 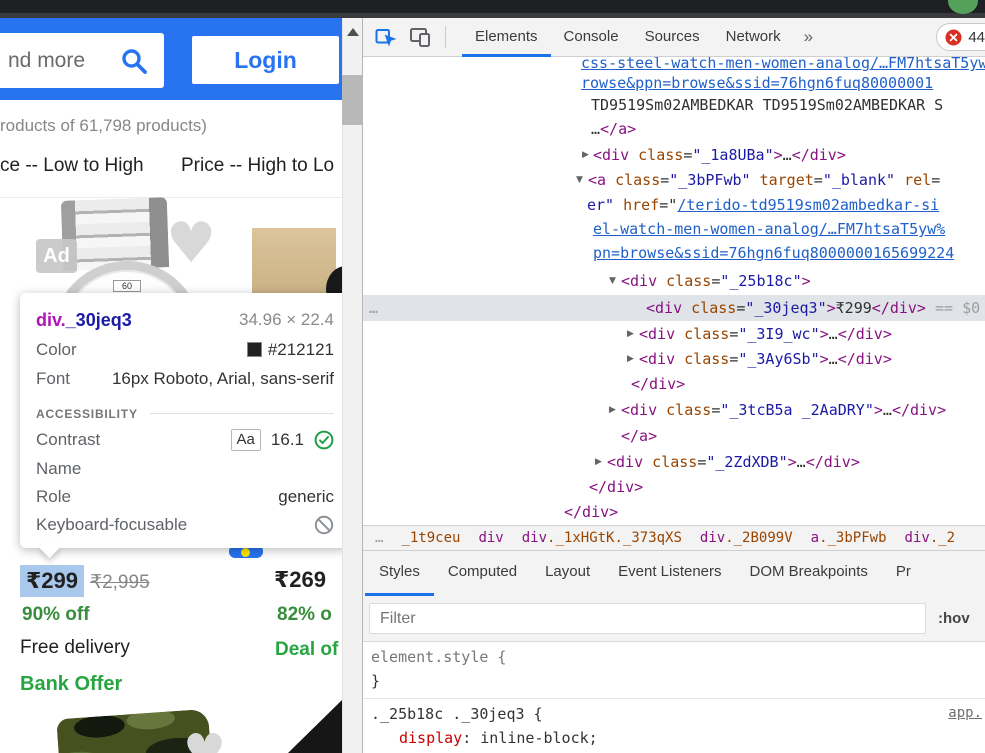 What do you see at coordinates (808, 37) in the screenshot?
I see `more-tabs-icon: »` at bounding box center [808, 37].